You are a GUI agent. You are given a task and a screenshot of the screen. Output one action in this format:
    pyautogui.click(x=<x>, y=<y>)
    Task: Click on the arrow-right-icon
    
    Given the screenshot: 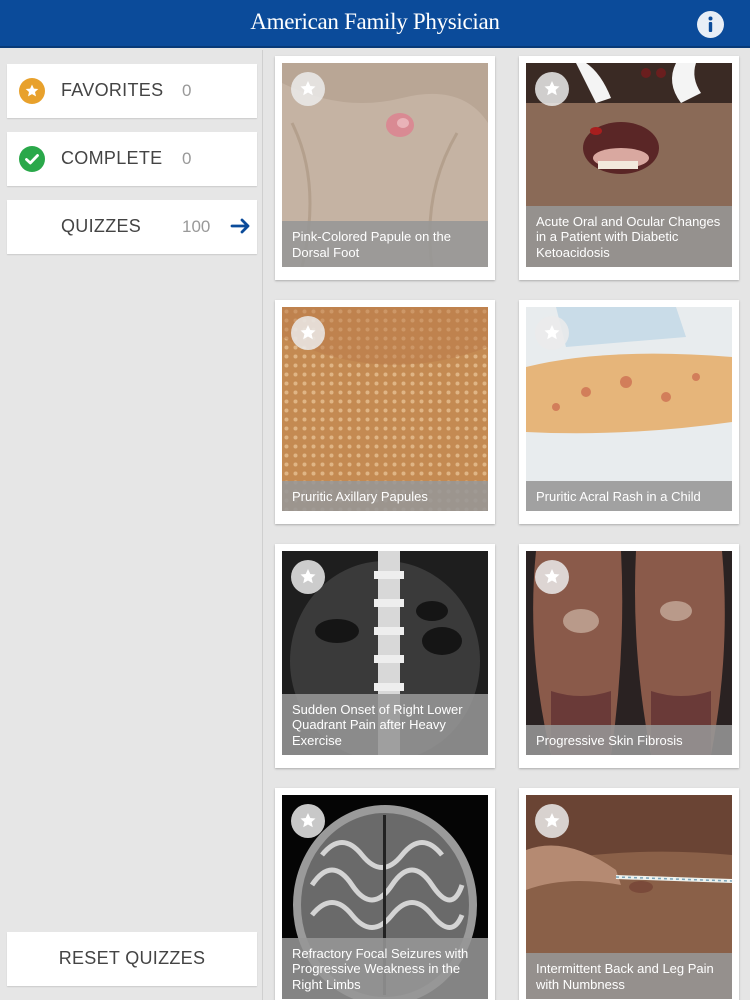 What is the action you would take?
    pyautogui.click(x=240, y=226)
    